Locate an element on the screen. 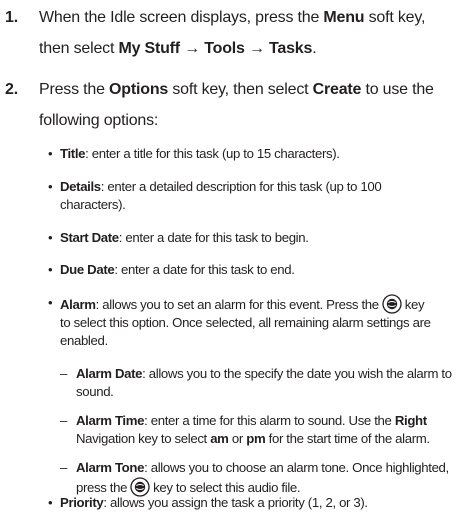 Image resolution: width=474 pixels, height=516 pixels. pm-label: pm is located at coordinates (256, 438).